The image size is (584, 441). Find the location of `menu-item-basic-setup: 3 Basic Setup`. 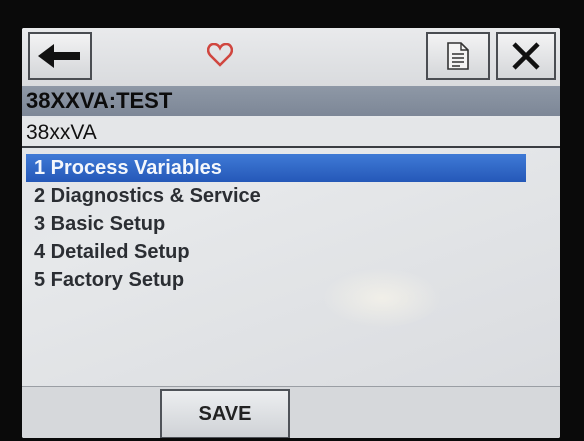

menu-item-basic-setup: 3 Basic Setup is located at coordinates (276, 224).